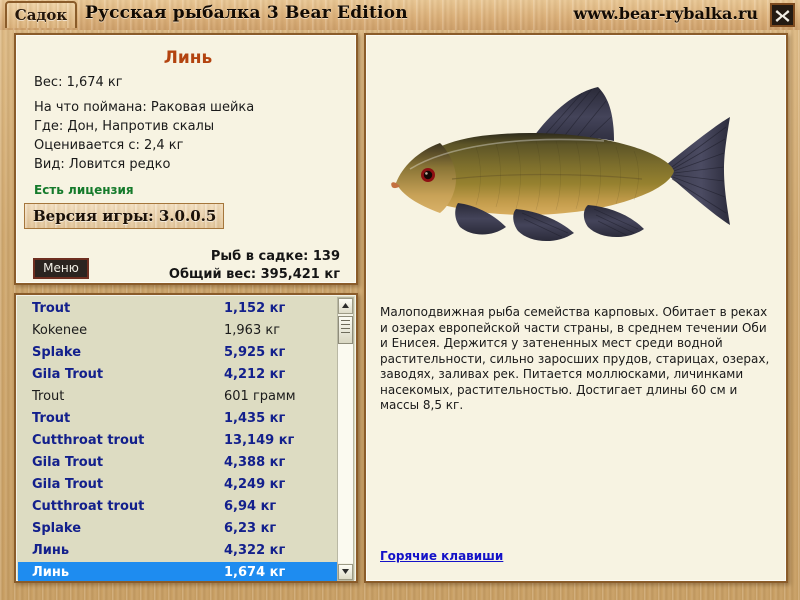 This screenshot has width=800, height=600. Describe the element at coordinates (178, 507) in the screenshot. I see `catch-list-row: Cutthroat trout 6,94 кг` at that location.